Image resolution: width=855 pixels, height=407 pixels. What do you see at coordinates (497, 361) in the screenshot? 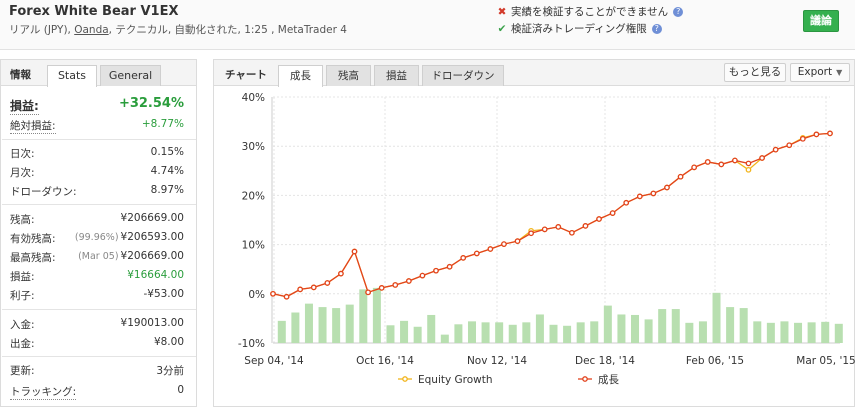
I see `x-tick-label: Nov 12, '14` at bounding box center [497, 361].